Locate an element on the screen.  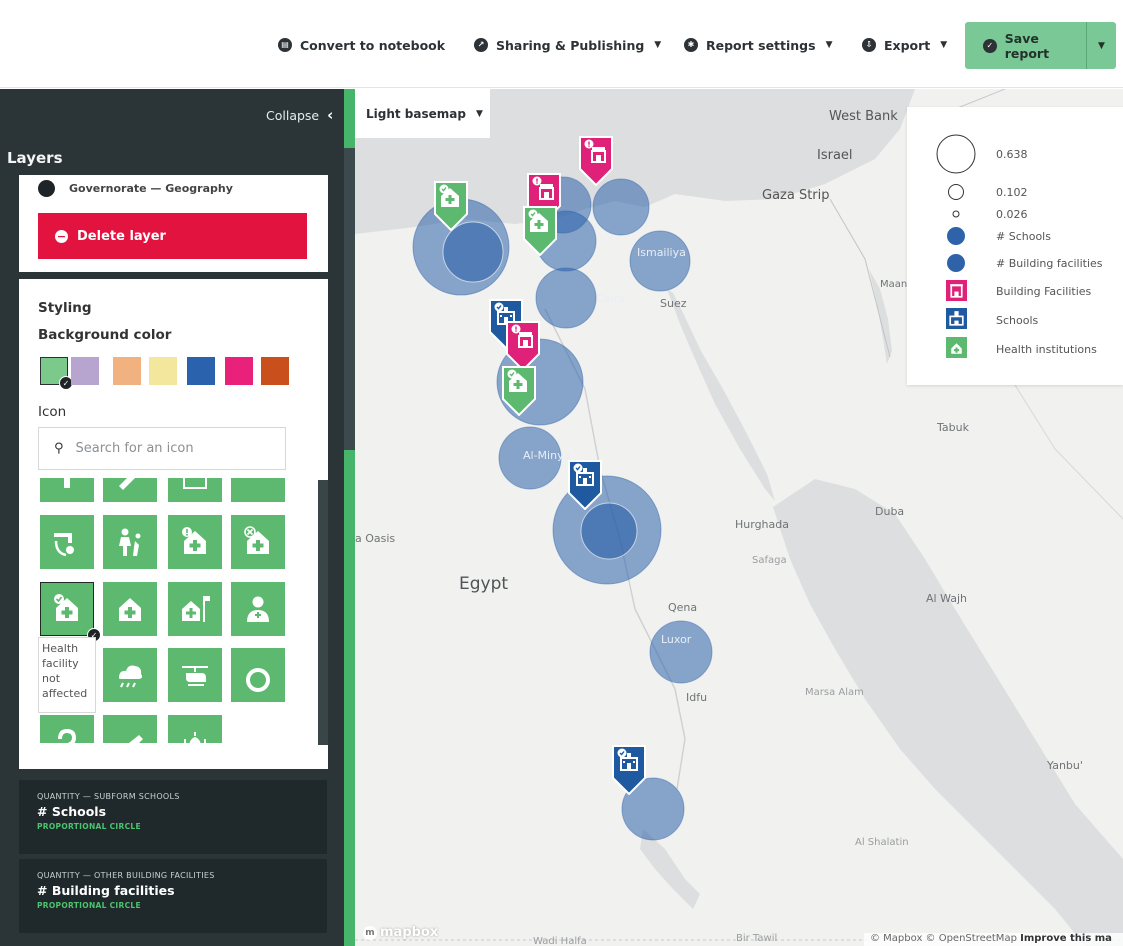
governorate-layer-label: Governorate — Geography is located at coordinates (151, 188).